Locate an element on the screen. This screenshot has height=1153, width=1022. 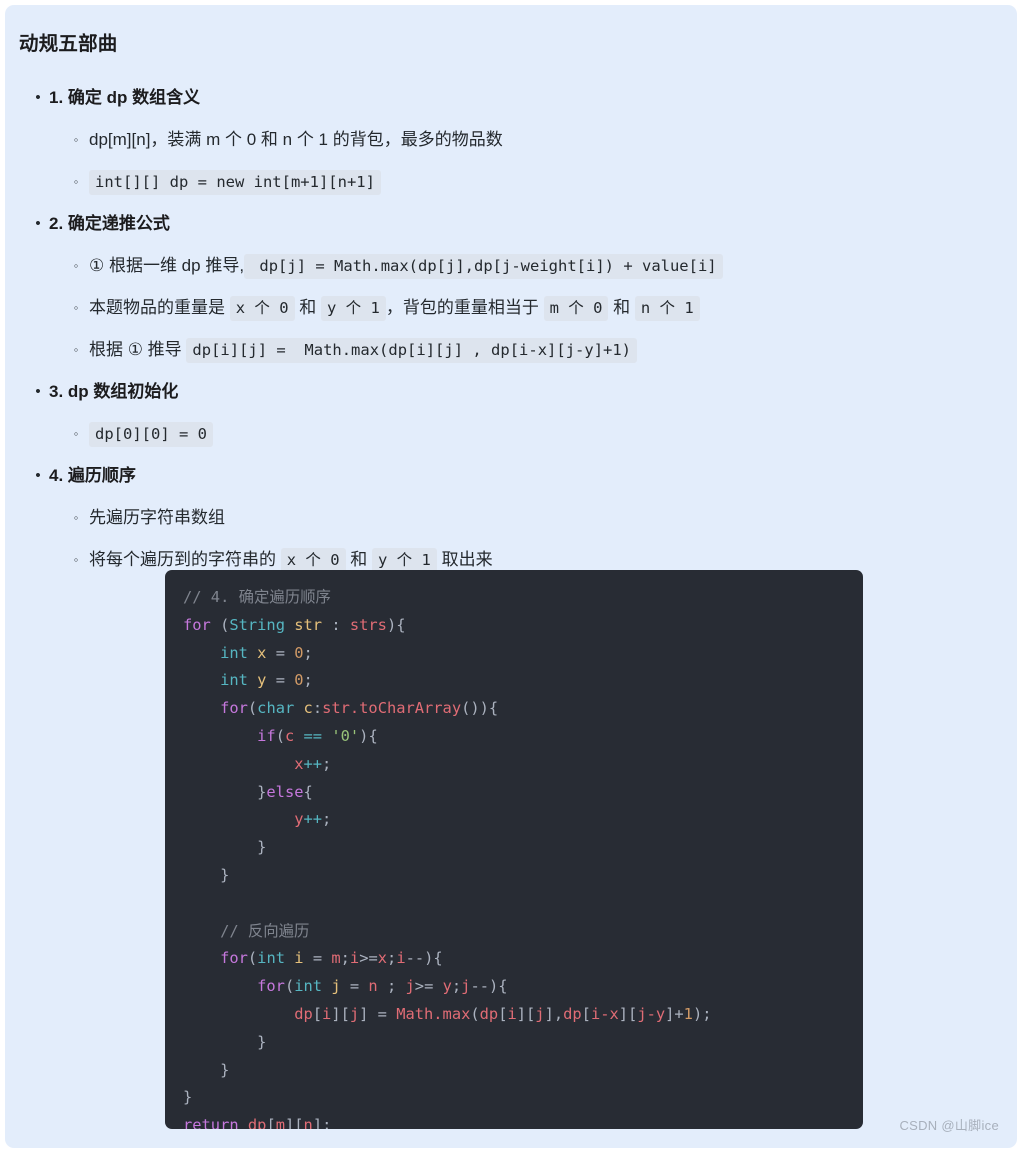
code-token: { is located at coordinates (308, 791).